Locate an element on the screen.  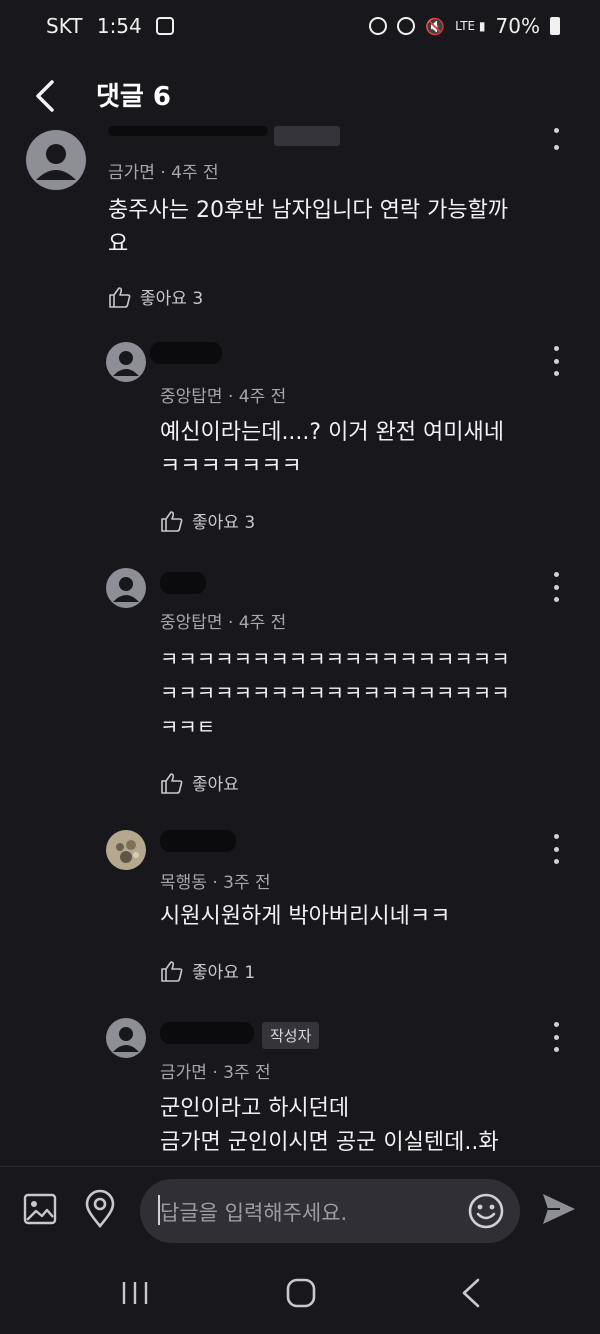
status-right: 🔇 LTE ▮ 70% is located at coordinates (464, 26).